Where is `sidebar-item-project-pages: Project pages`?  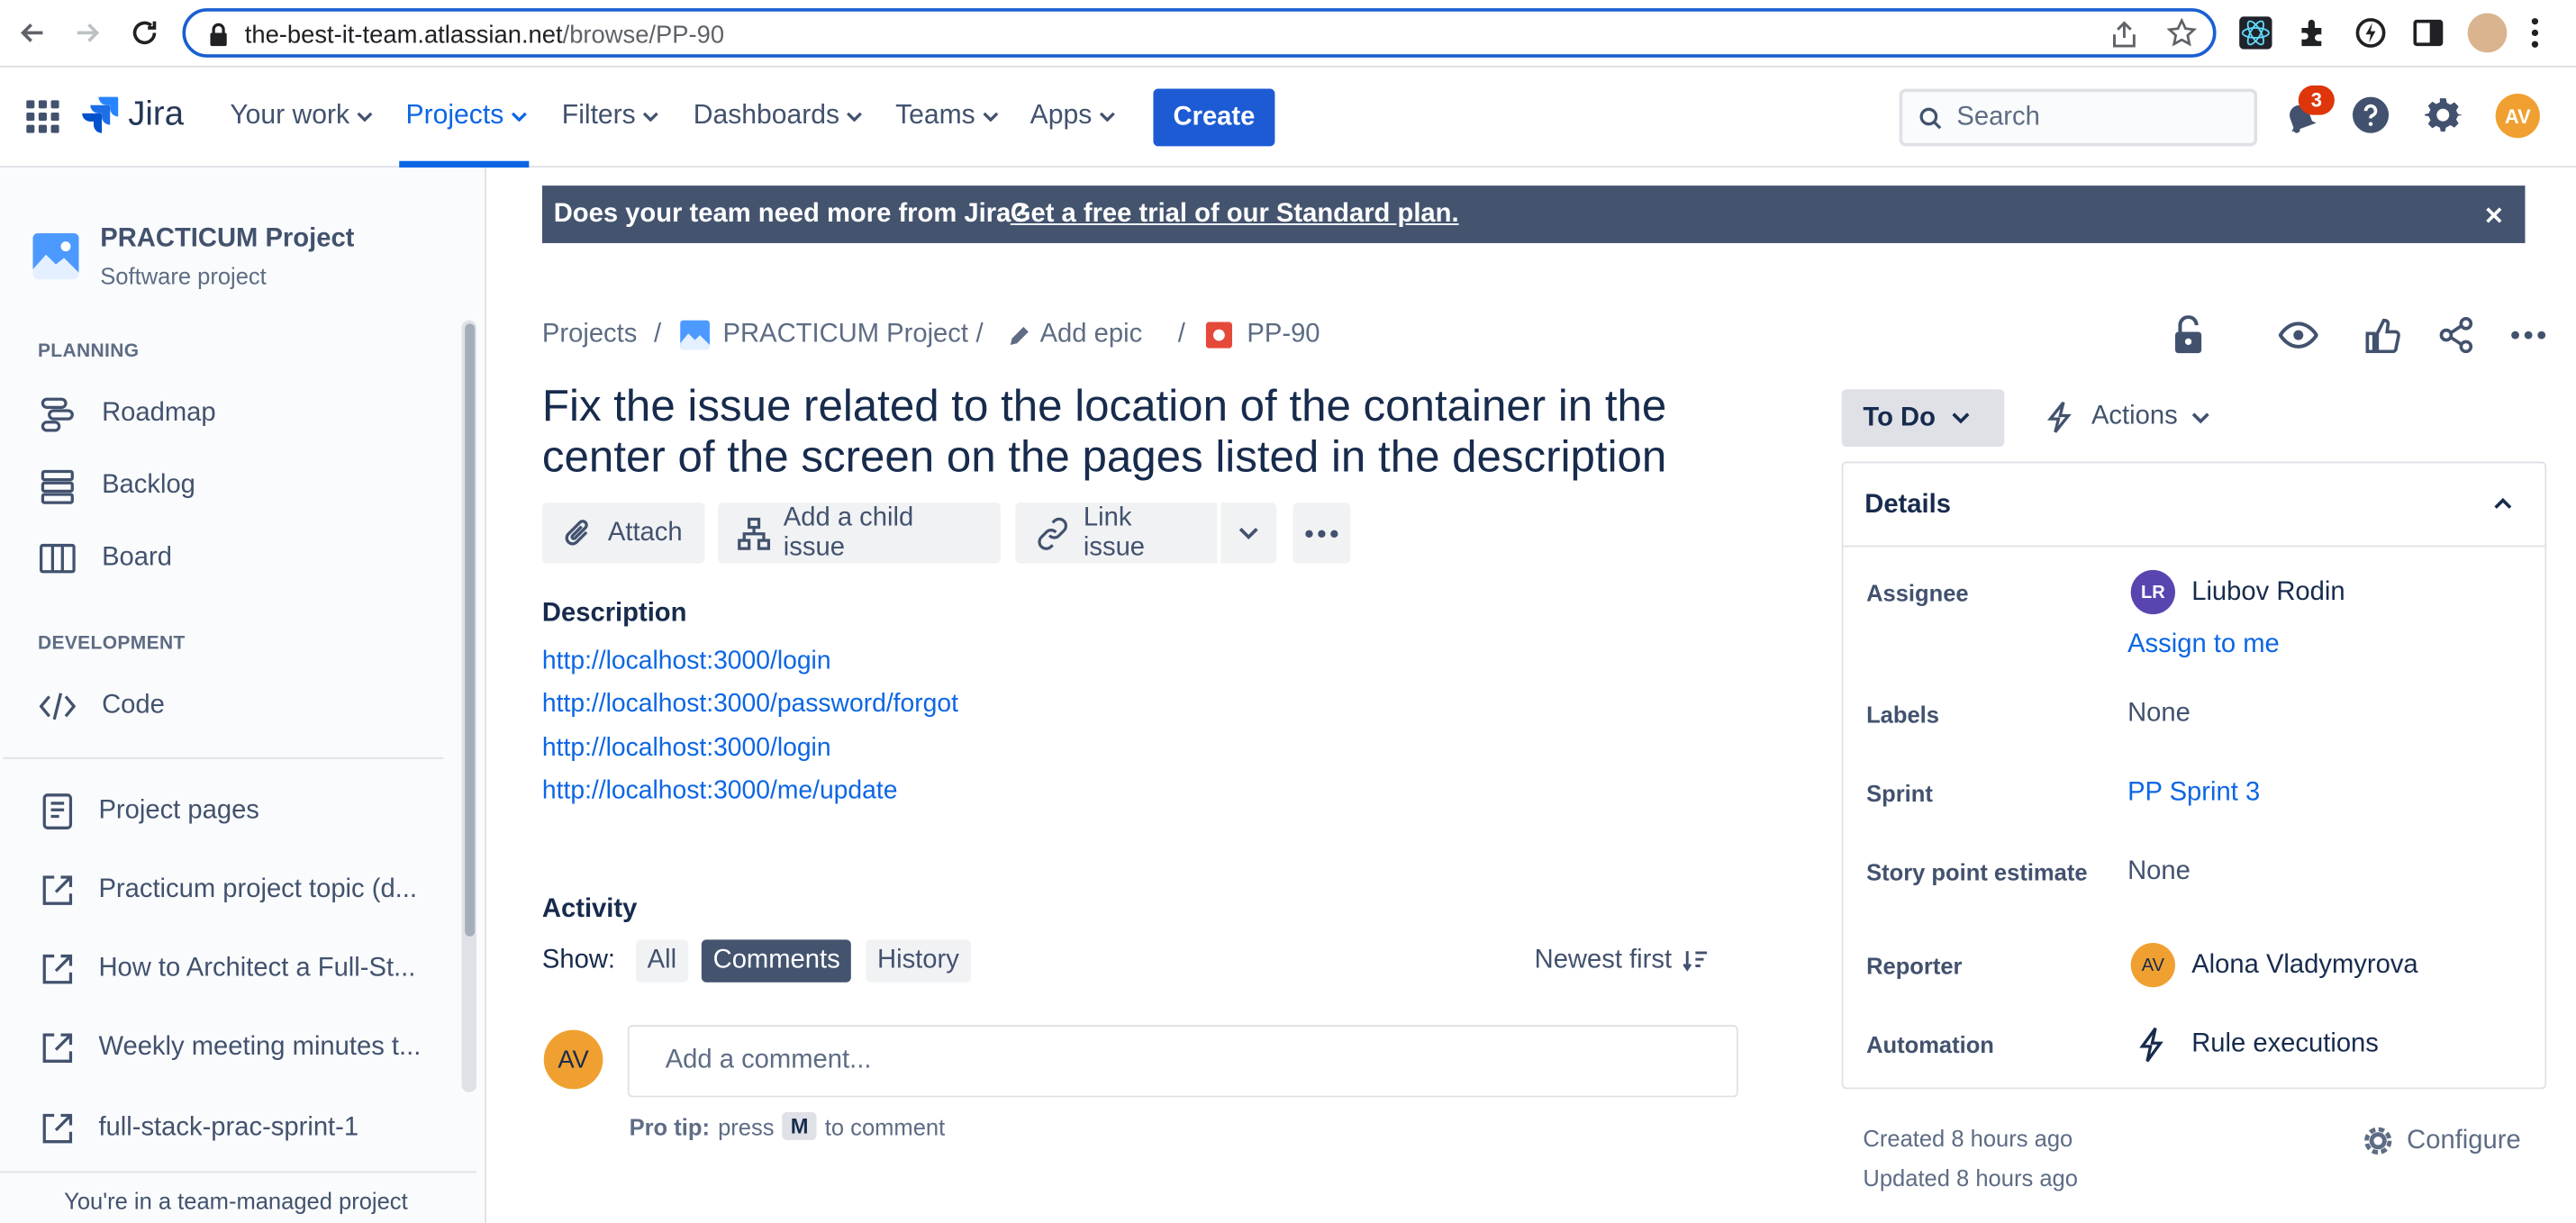 sidebar-item-project-pages: Project pages is located at coordinates (147, 811).